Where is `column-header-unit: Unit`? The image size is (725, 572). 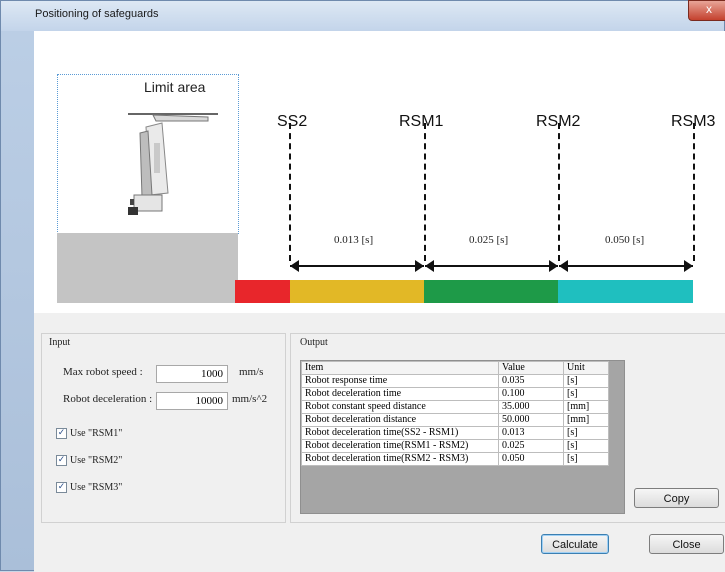
column-header-unit: Unit is located at coordinates (586, 368).